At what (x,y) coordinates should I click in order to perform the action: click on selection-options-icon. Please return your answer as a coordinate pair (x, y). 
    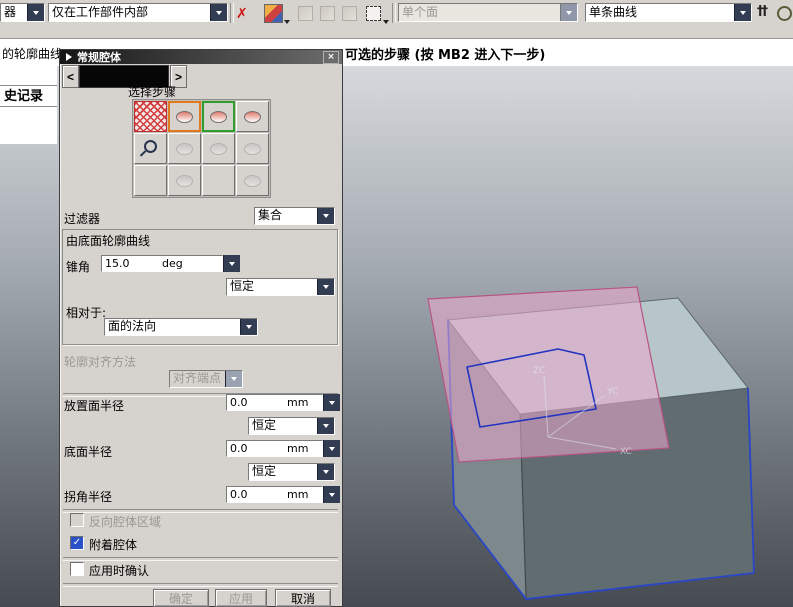
    Looking at the image, I should click on (273, 13).